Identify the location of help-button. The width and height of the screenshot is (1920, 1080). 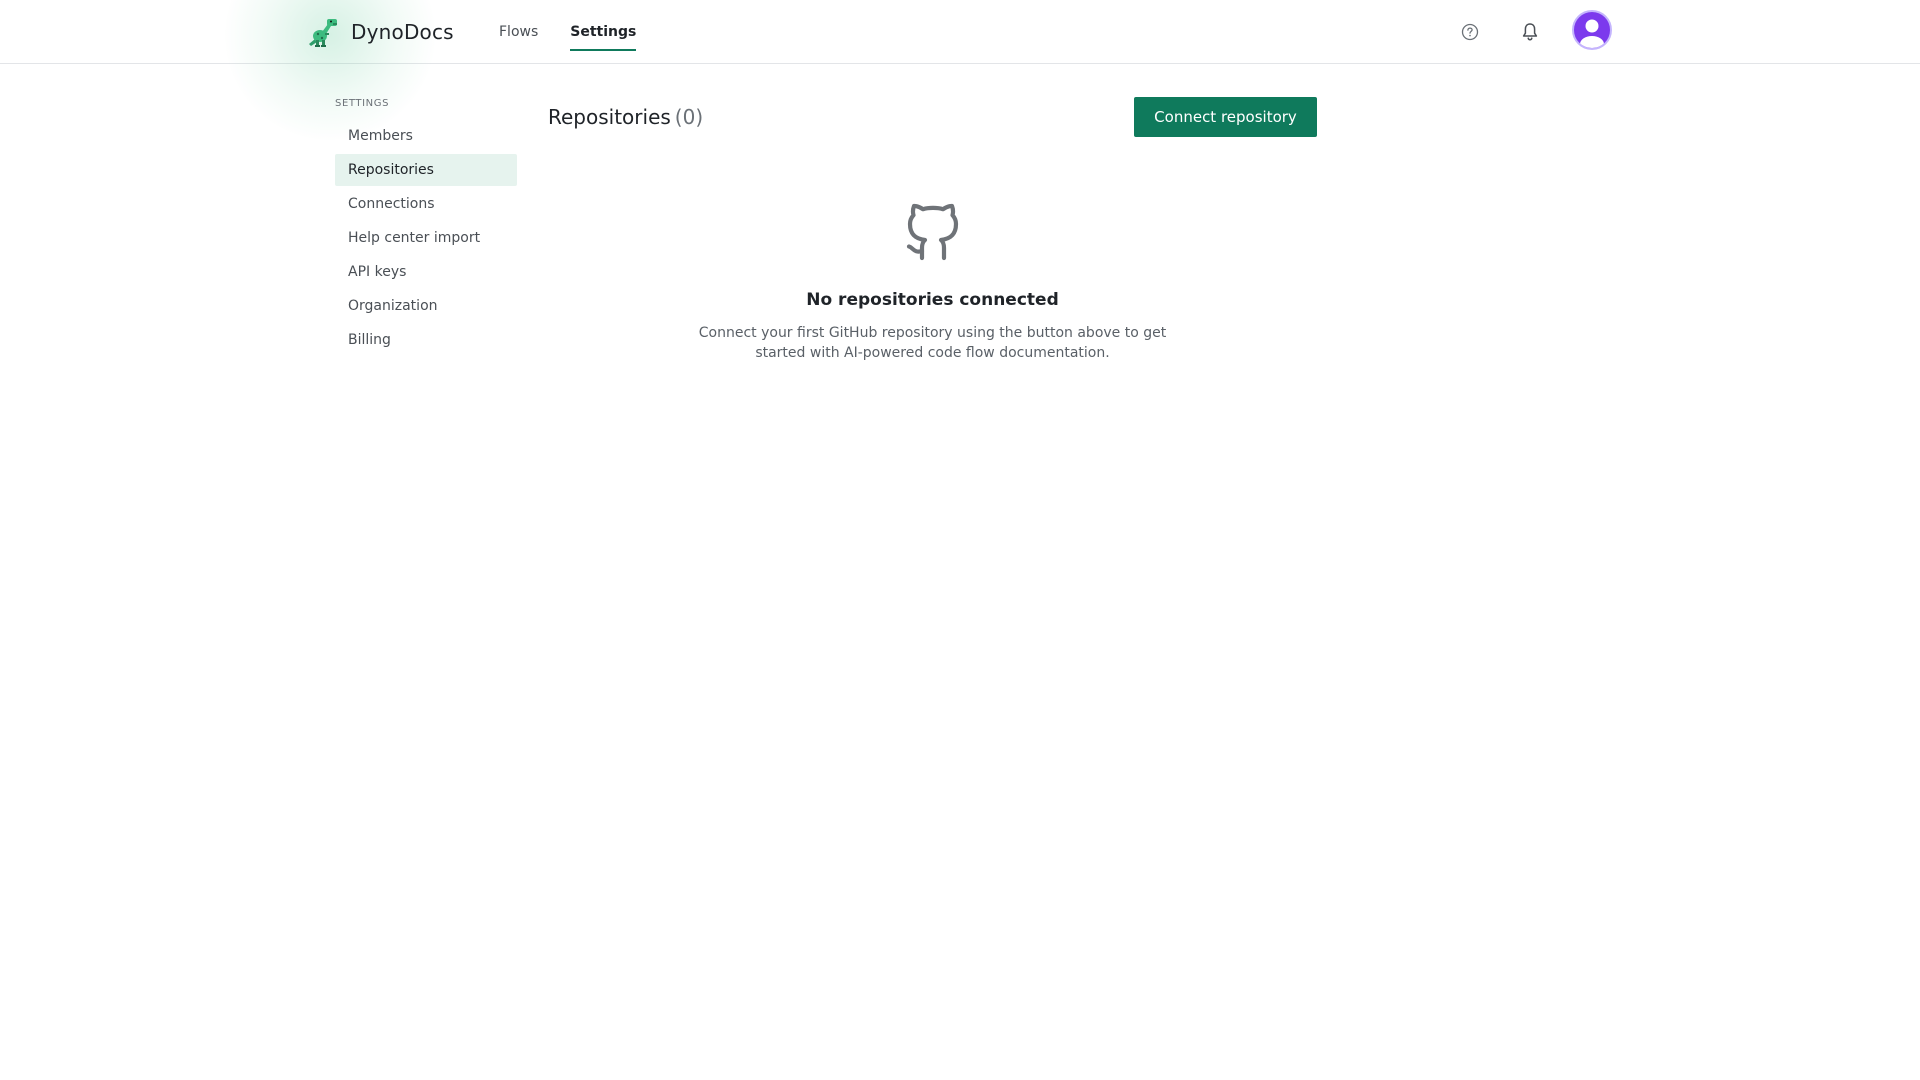
(1470, 32).